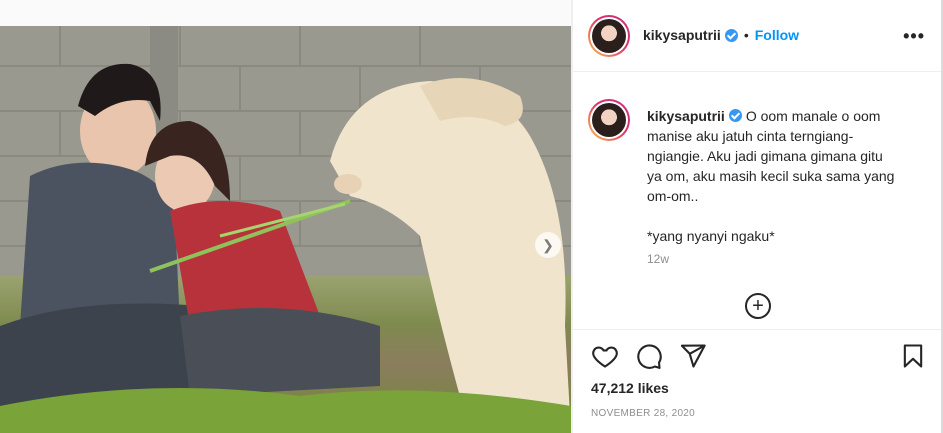 Image resolution: width=943 pixels, height=433 pixels. I want to click on carousel-next-button: ❯, so click(548, 245).